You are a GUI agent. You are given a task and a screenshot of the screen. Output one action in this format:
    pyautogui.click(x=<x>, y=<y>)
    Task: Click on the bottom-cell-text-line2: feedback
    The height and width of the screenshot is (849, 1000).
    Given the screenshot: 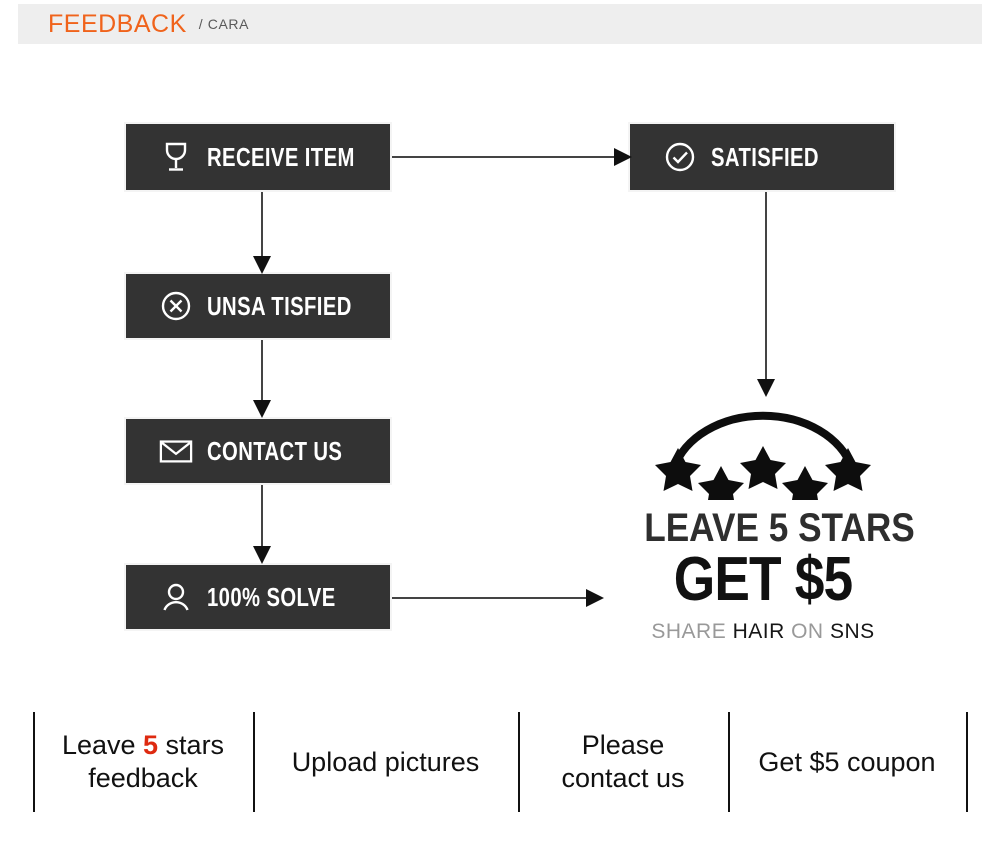 What is the action you would take?
    pyautogui.click(x=143, y=778)
    